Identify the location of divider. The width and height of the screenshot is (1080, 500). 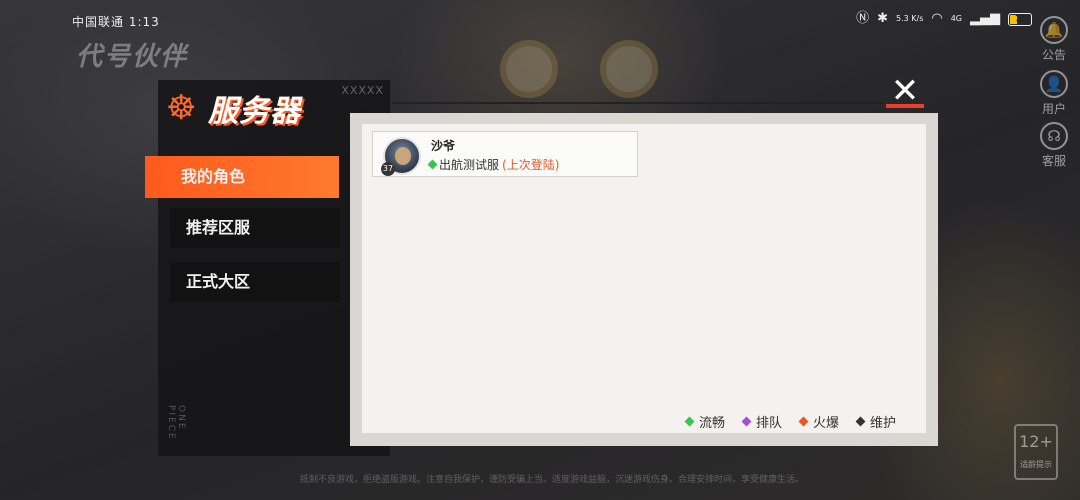
(638, 103).